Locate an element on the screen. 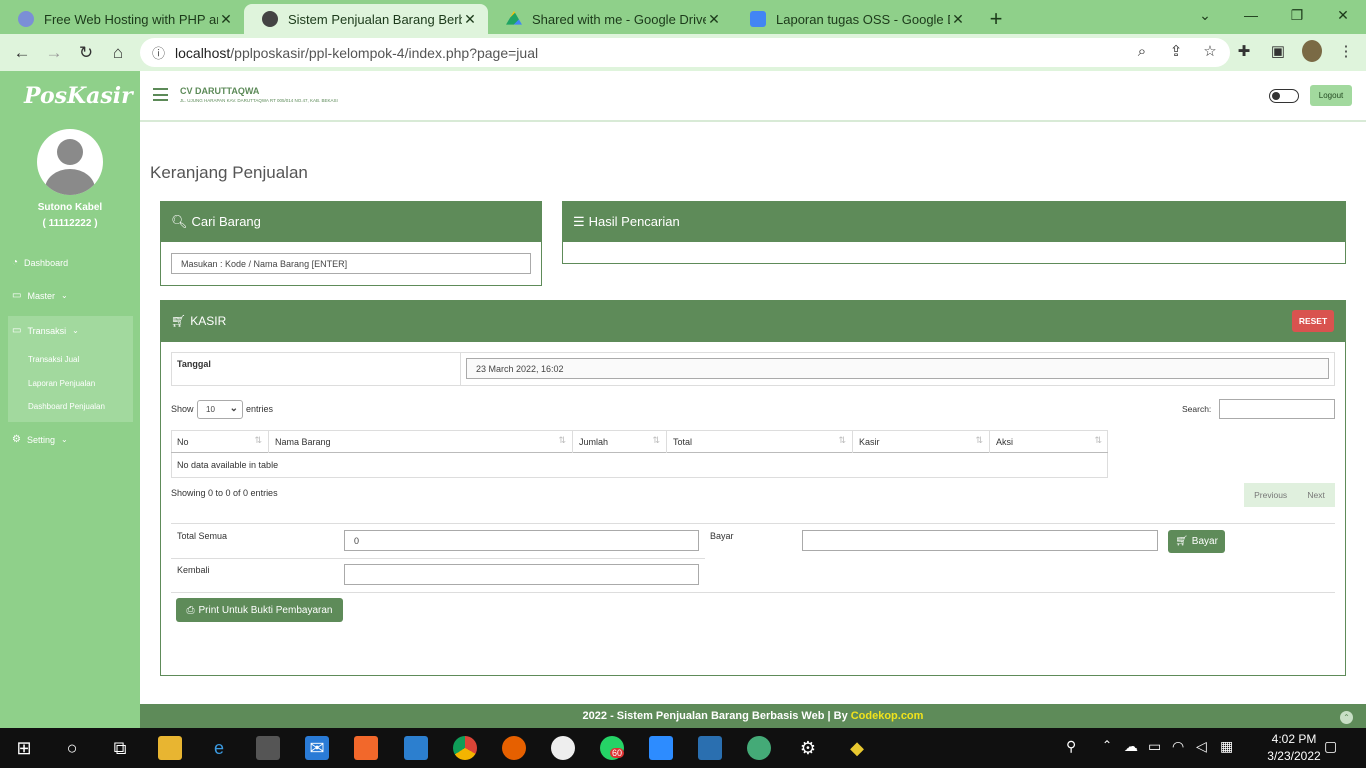 The height and width of the screenshot is (768, 1366). print-button: ⎙ Print Untuk Bukti Pembayaran is located at coordinates (259, 610).